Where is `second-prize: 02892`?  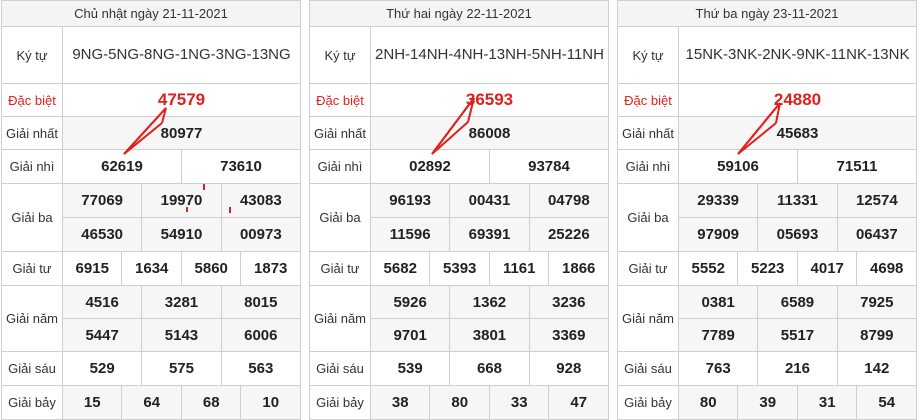 second-prize: 02892 is located at coordinates (430, 166).